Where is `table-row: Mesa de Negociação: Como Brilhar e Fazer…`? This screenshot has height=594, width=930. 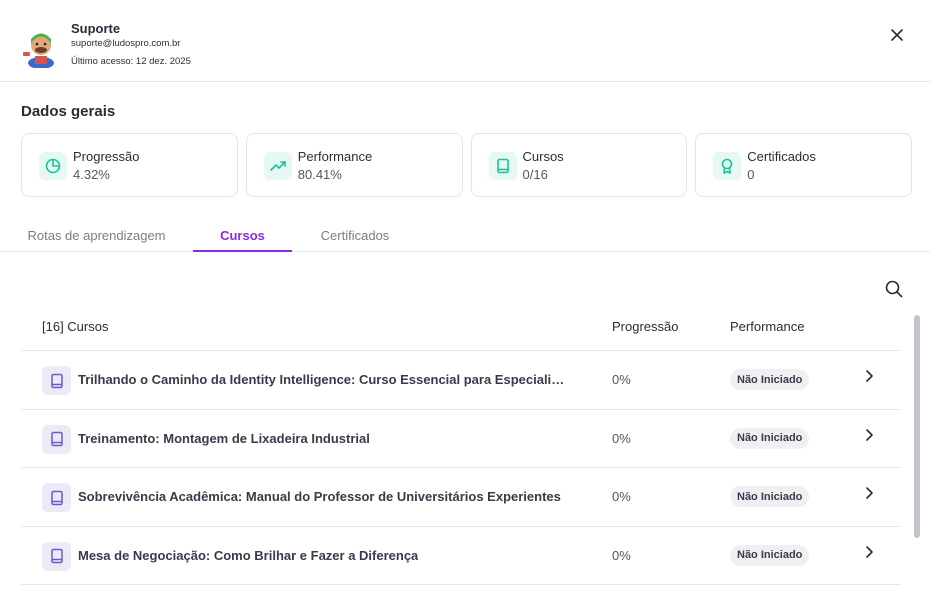 table-row: Mesa de Negociação: Como Brilhar e Fazer… is located at coordinates (461, 556).